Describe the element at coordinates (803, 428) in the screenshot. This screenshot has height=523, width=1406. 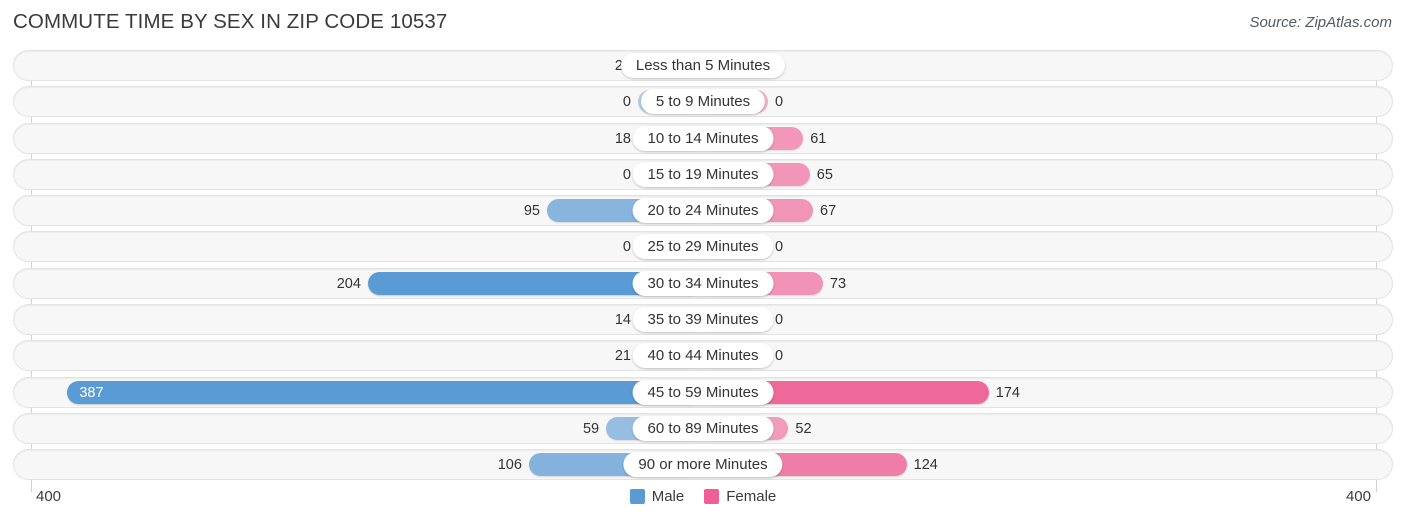
I see `value-label-female: 52` at that location.